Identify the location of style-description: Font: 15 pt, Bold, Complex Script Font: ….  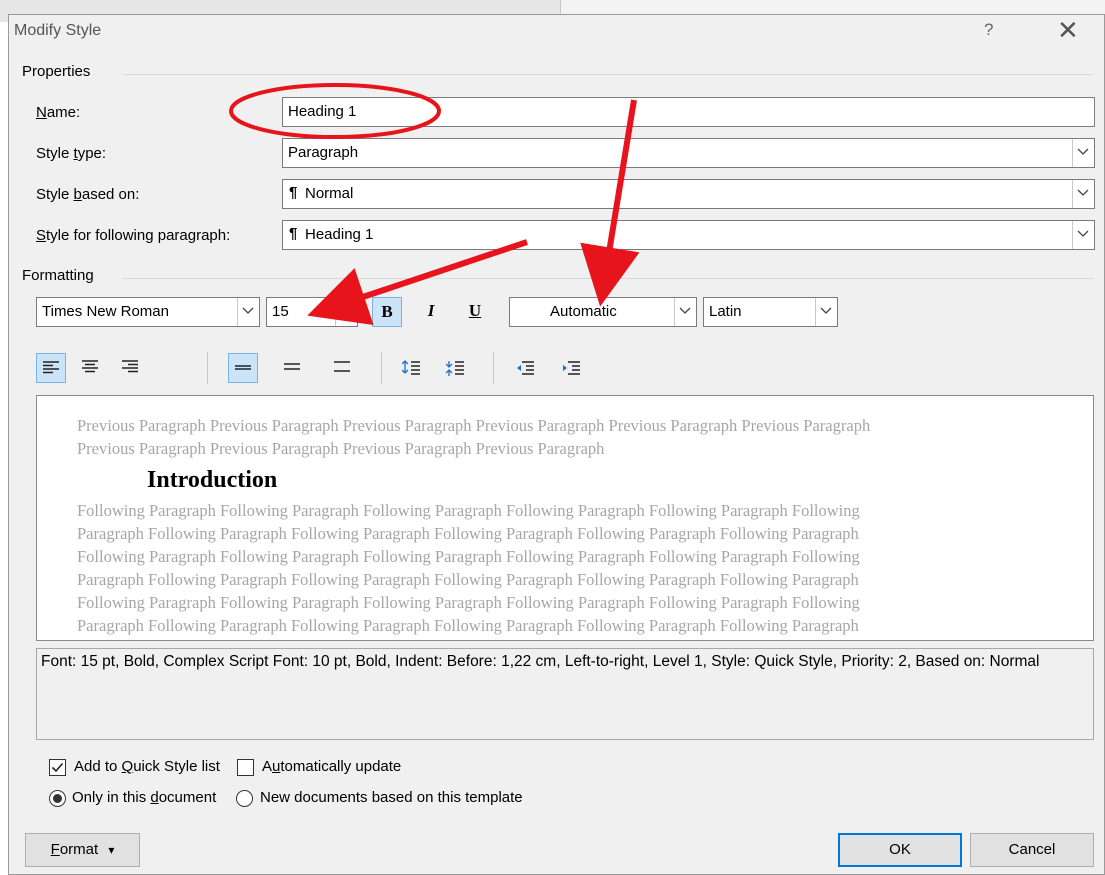
(565, 694).